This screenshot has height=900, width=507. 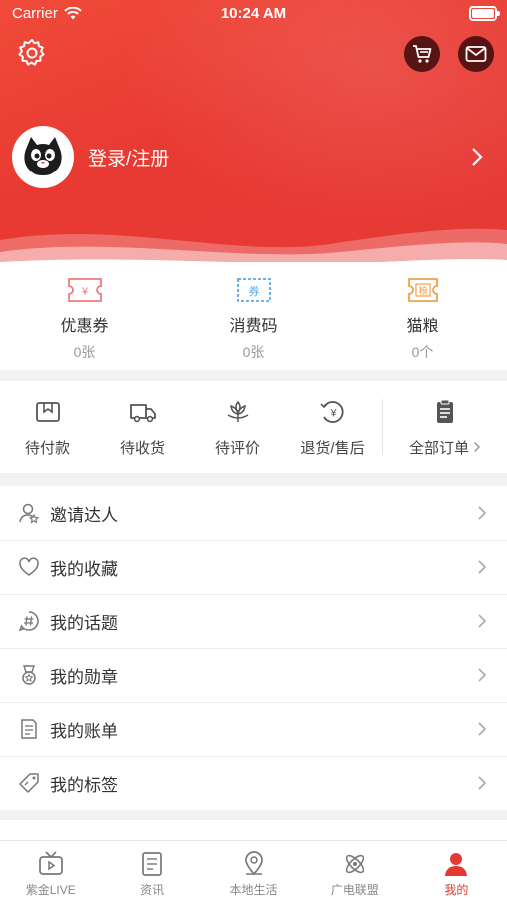 I want to click on status-bar: Carrier 10:24 AM, so click(x=253, y=14).